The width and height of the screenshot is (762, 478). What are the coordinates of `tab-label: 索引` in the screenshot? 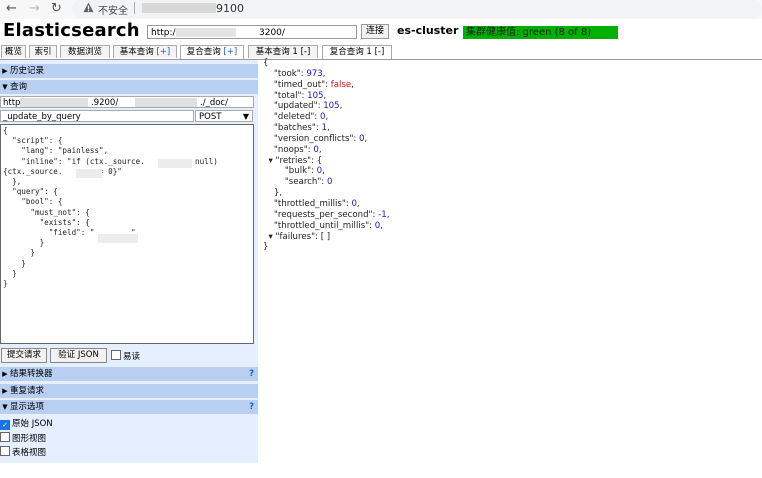 It's located at (43, 52).